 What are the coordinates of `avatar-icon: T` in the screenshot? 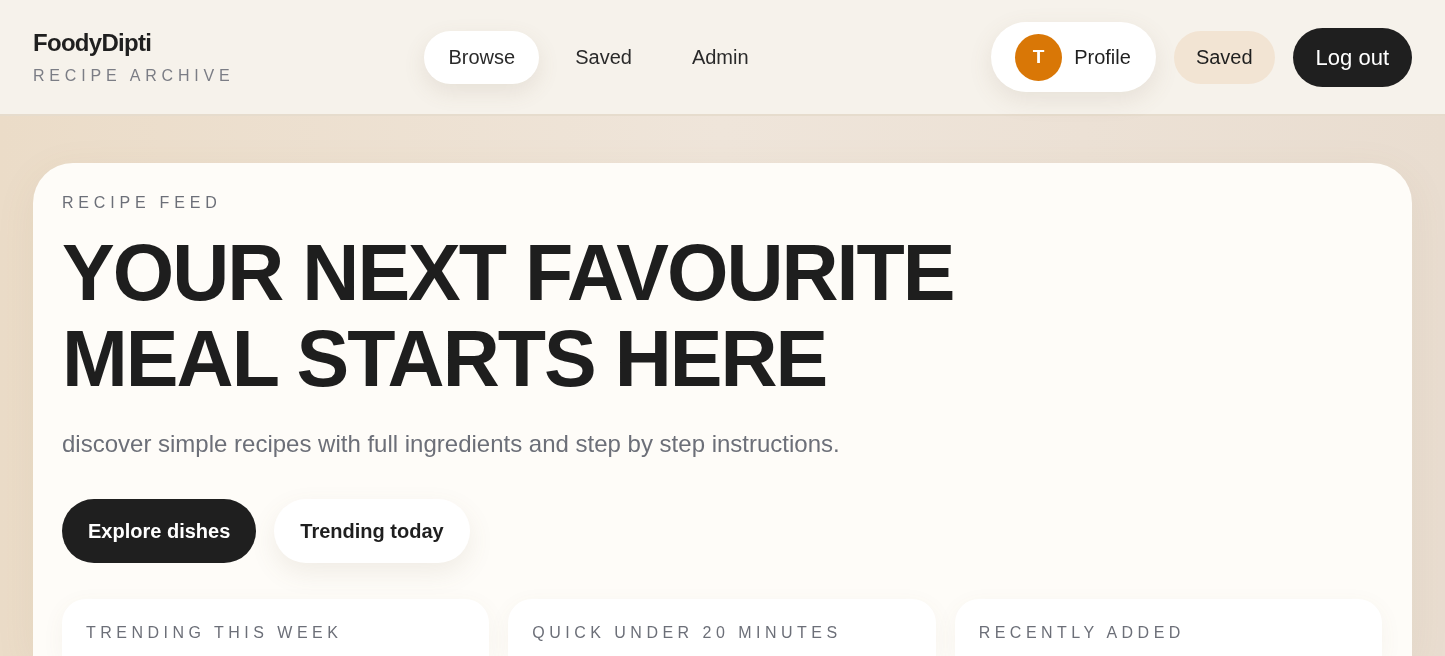 It's located at (1039, 57).